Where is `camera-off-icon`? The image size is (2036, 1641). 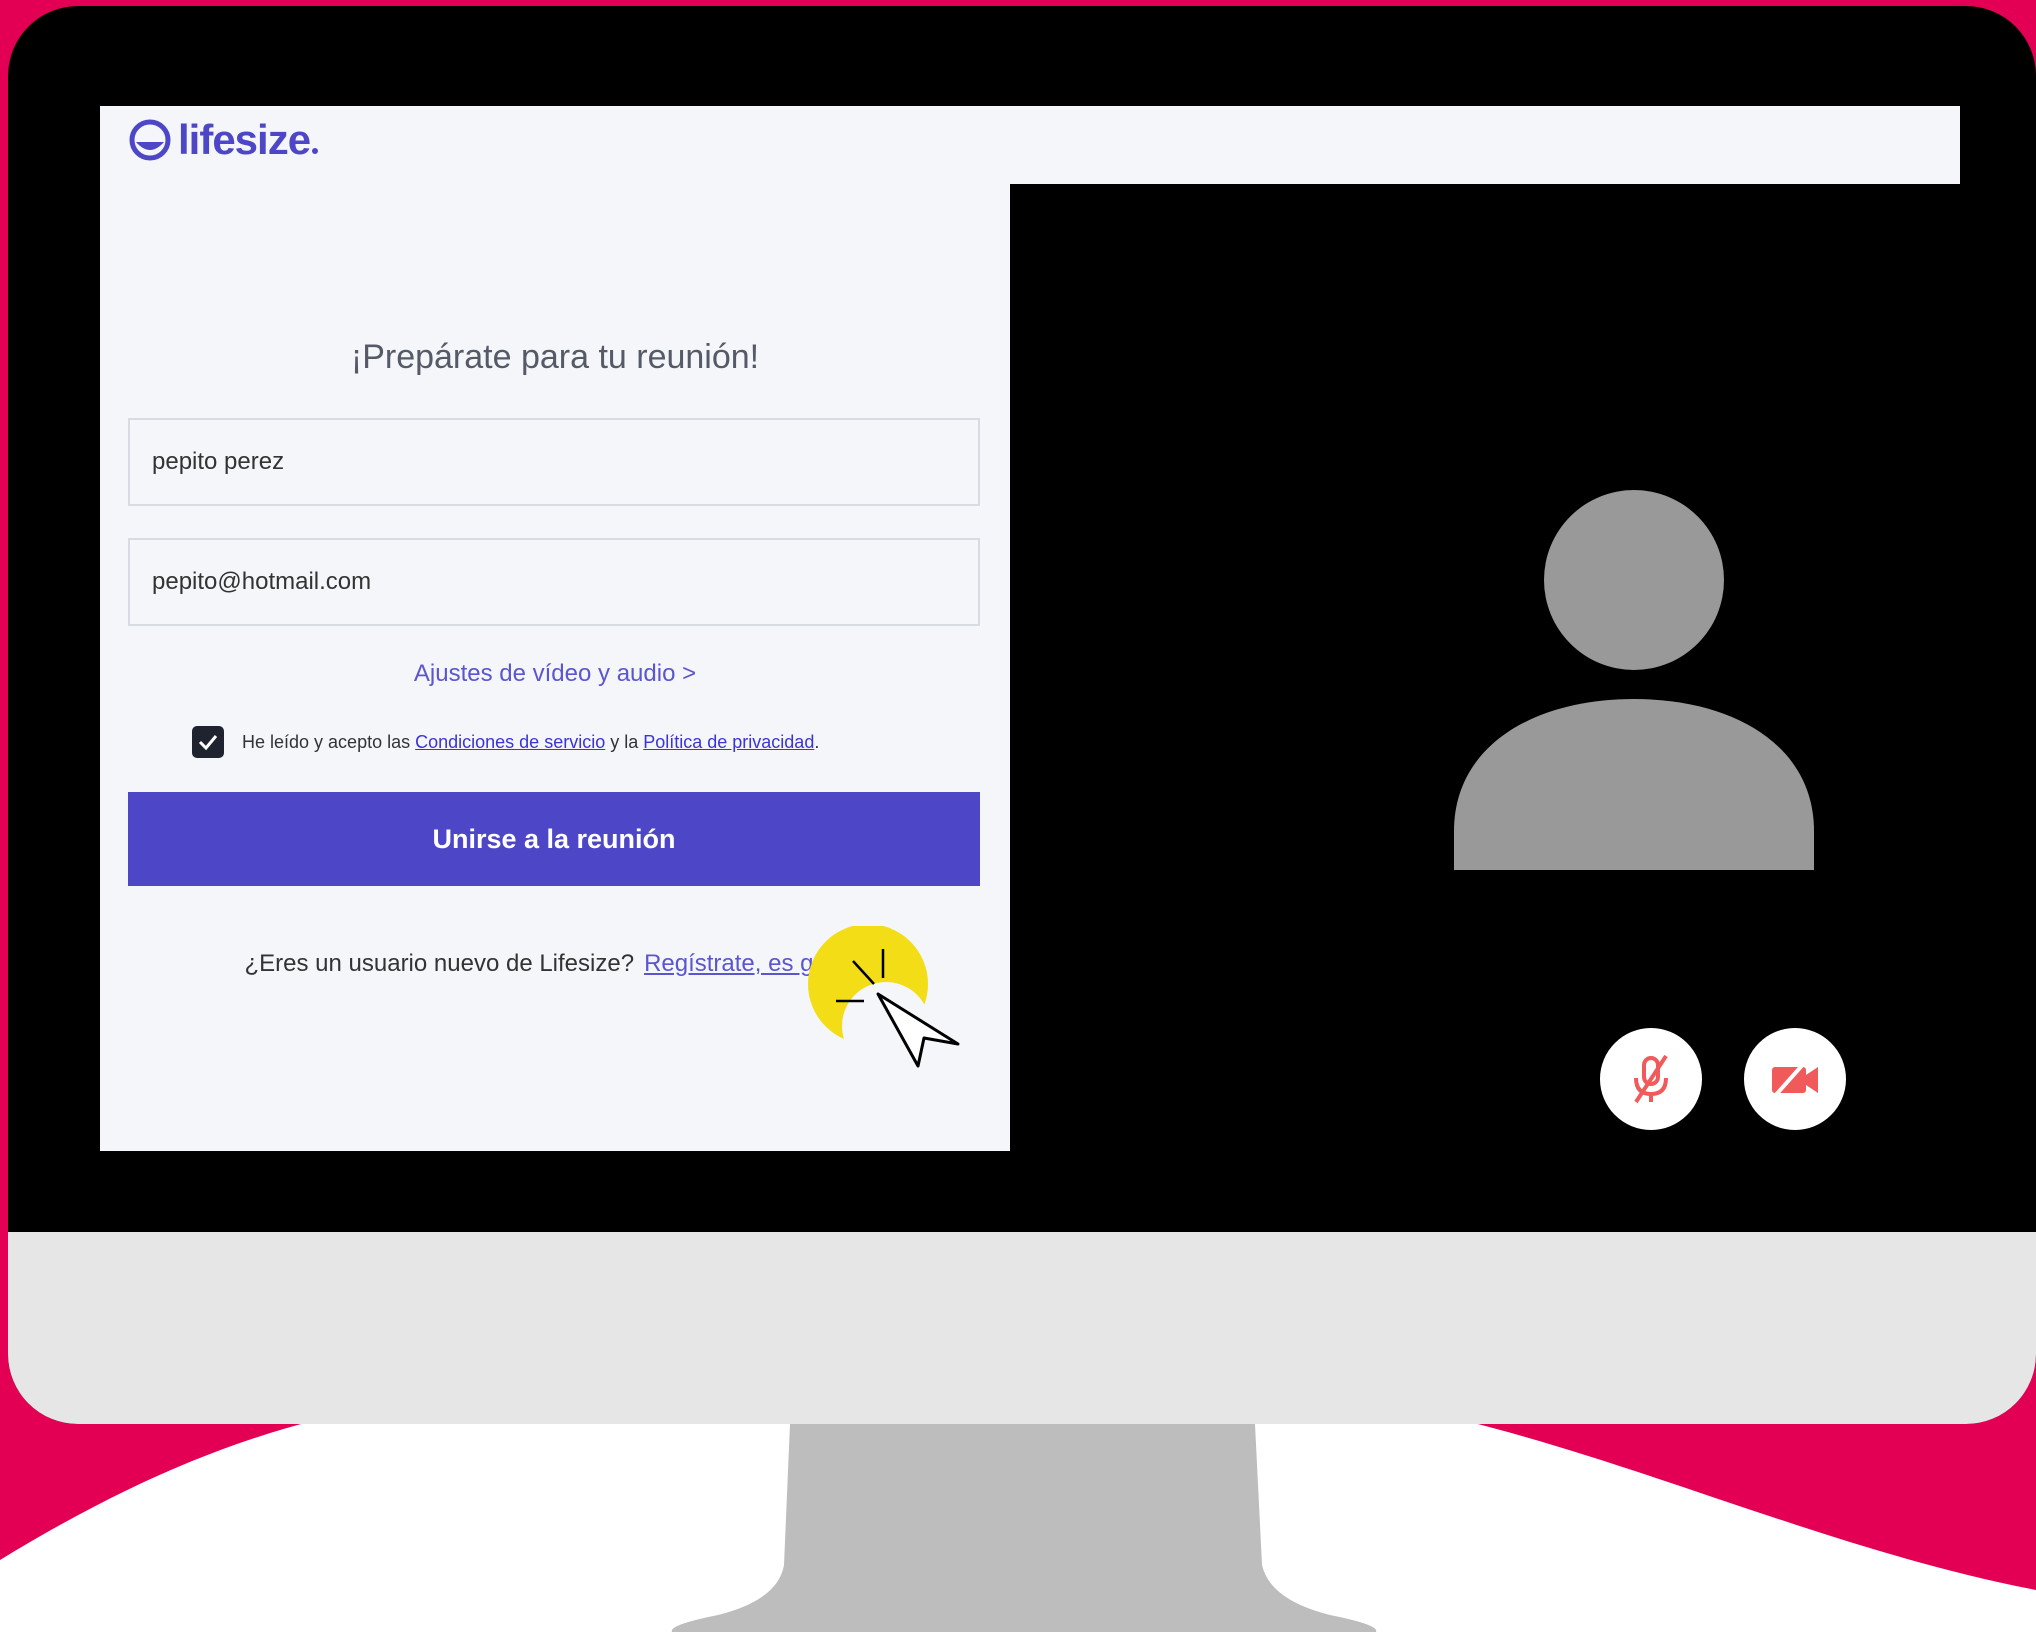 camera-off-icon is located at coordinates (1795, 1079).